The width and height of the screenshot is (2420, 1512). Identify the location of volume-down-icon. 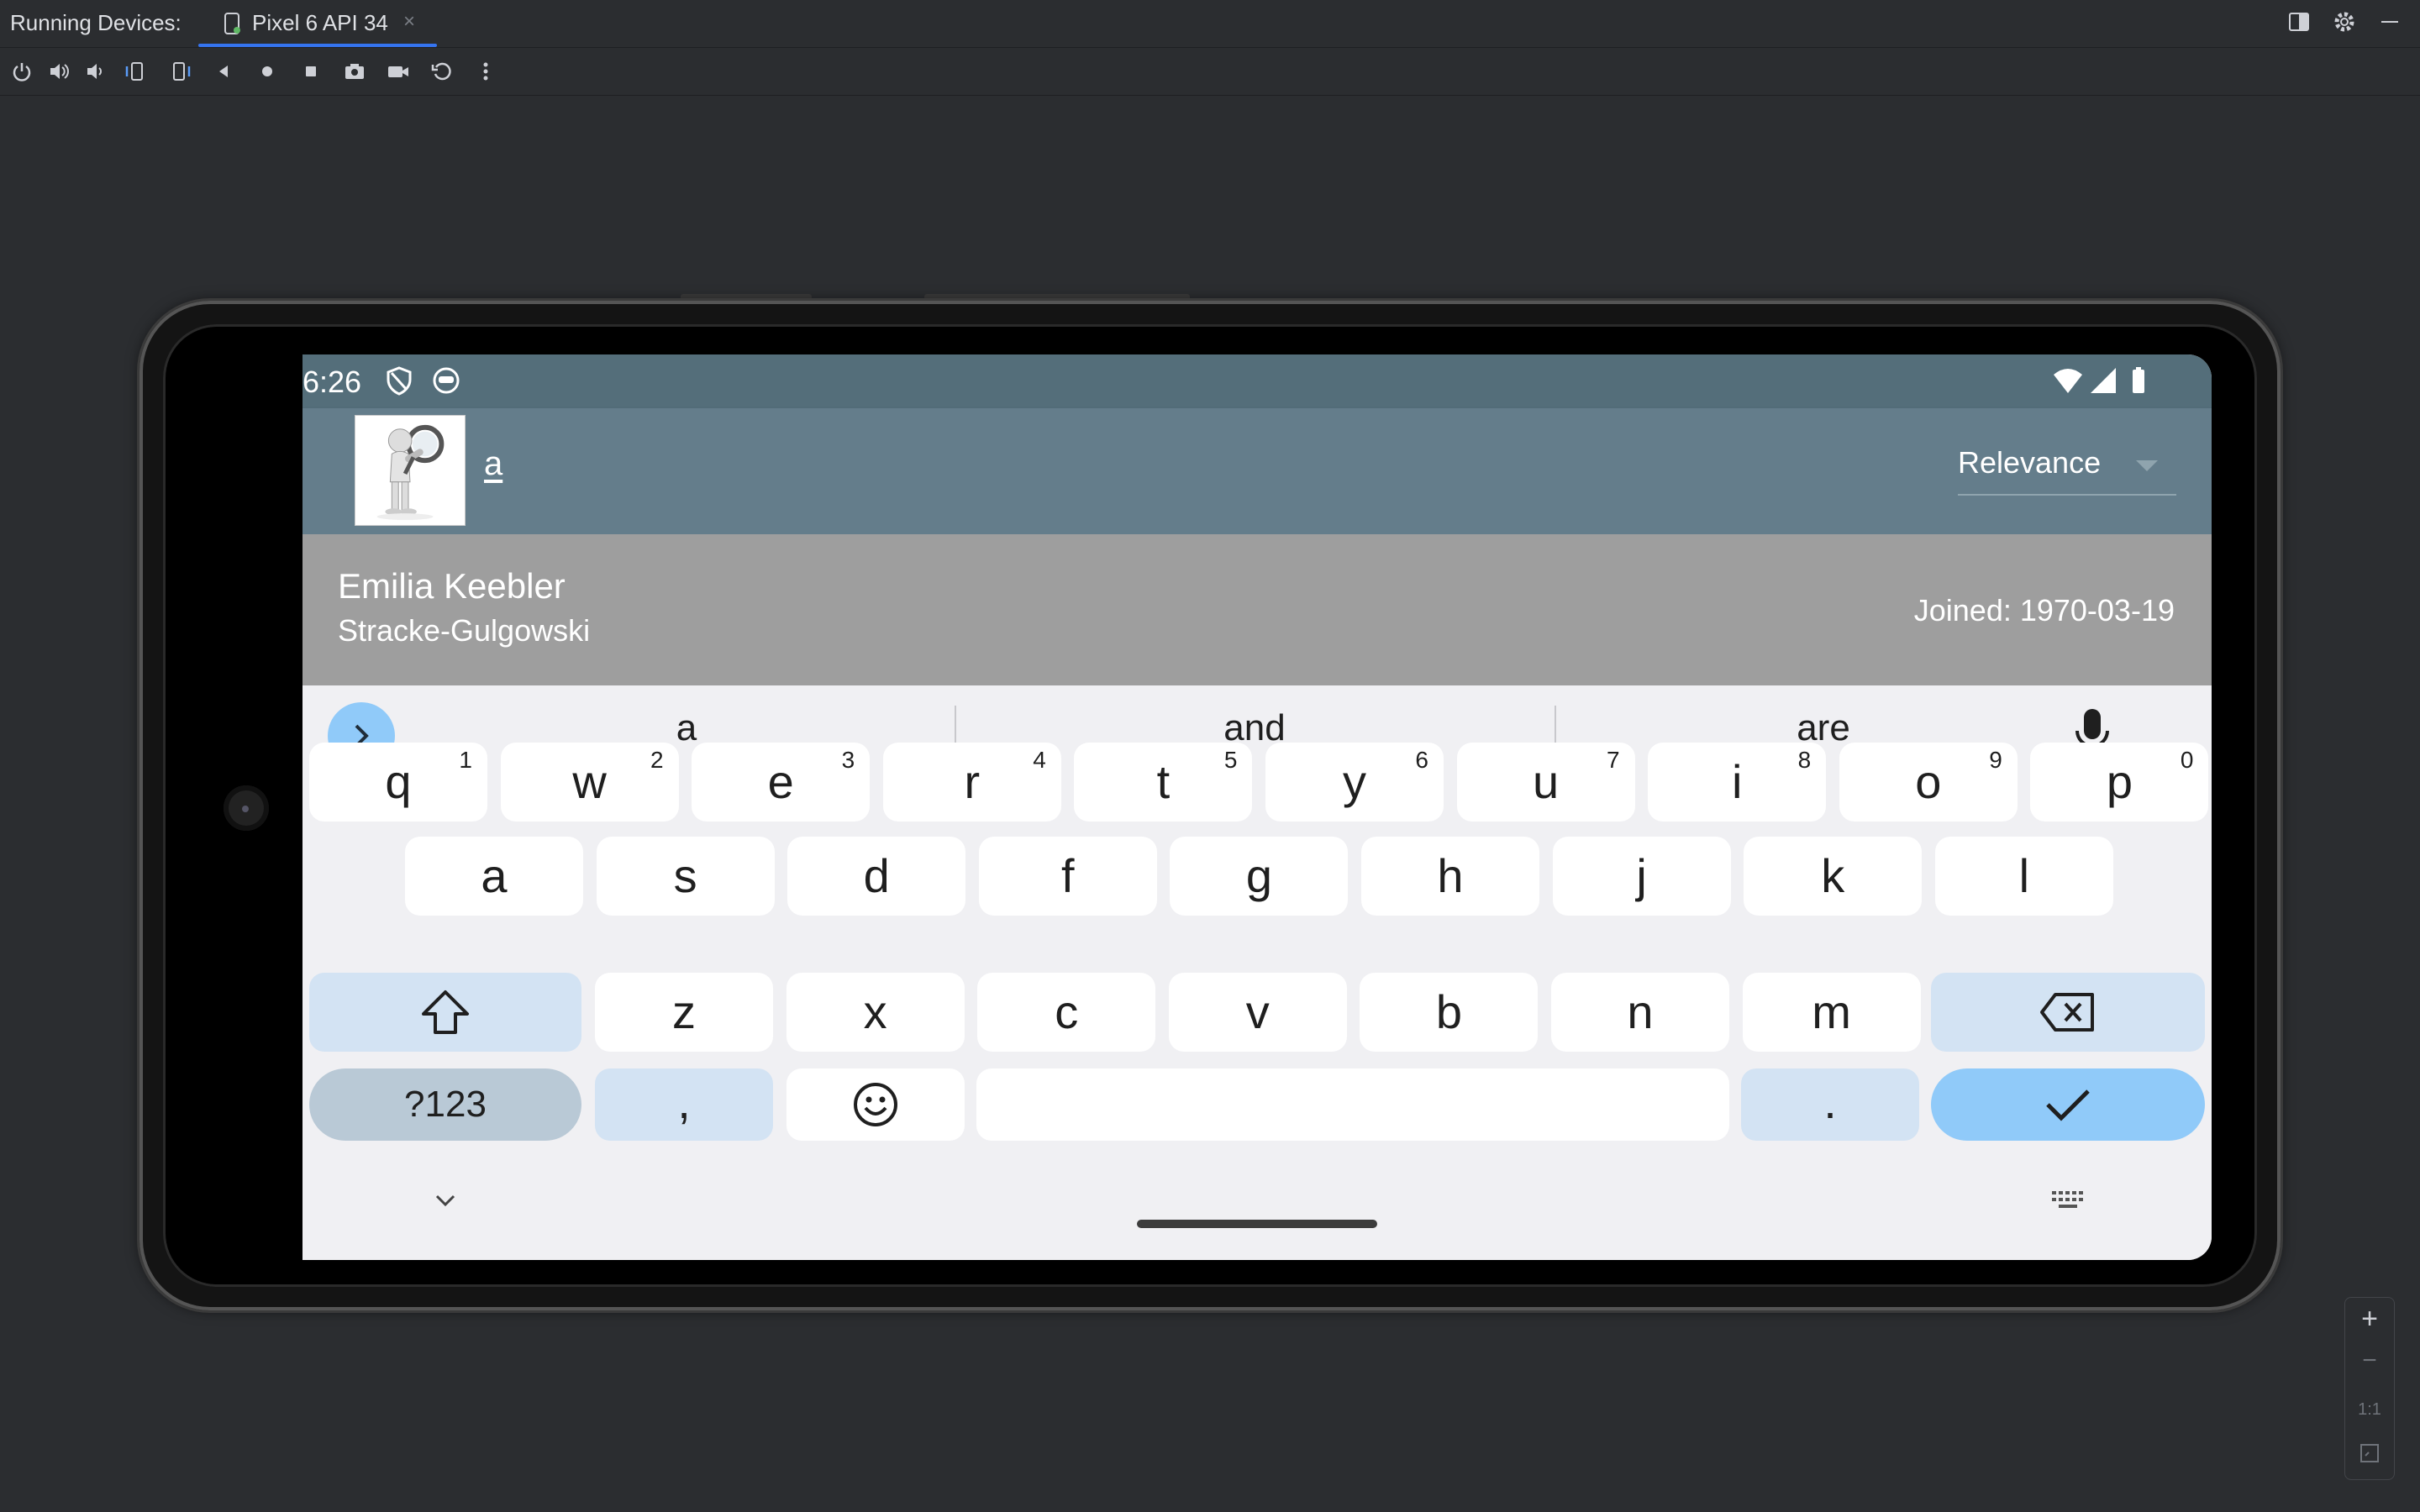
(96, 71).